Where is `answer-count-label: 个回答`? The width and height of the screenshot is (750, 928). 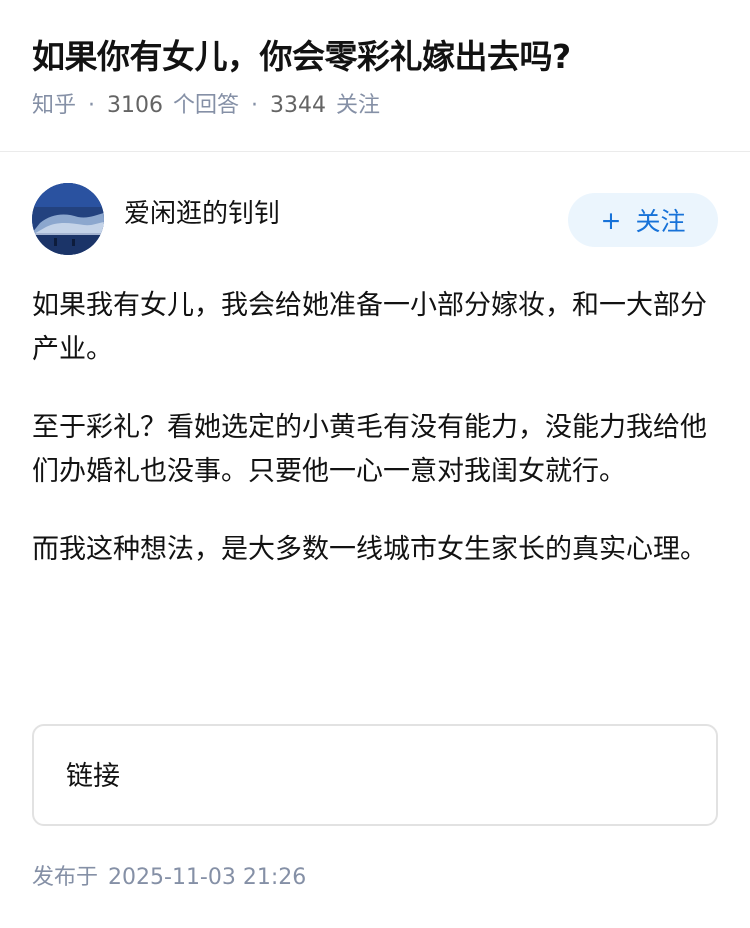
answer-count-label: 个回答 is located at coordinates (206, 106).